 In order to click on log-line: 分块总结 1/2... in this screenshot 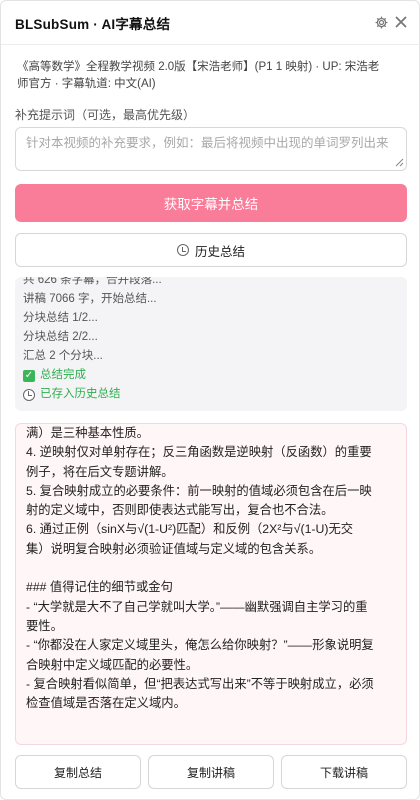, I will do `click(60, 318)`.